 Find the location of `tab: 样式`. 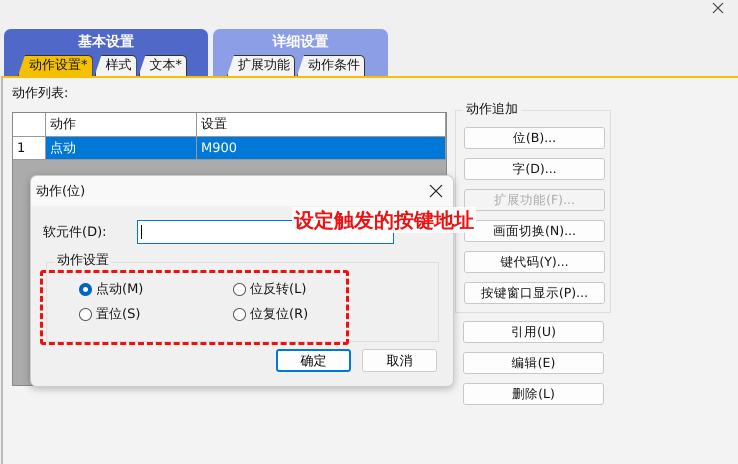

tab: 样式 is located at coordinates (115, 65).